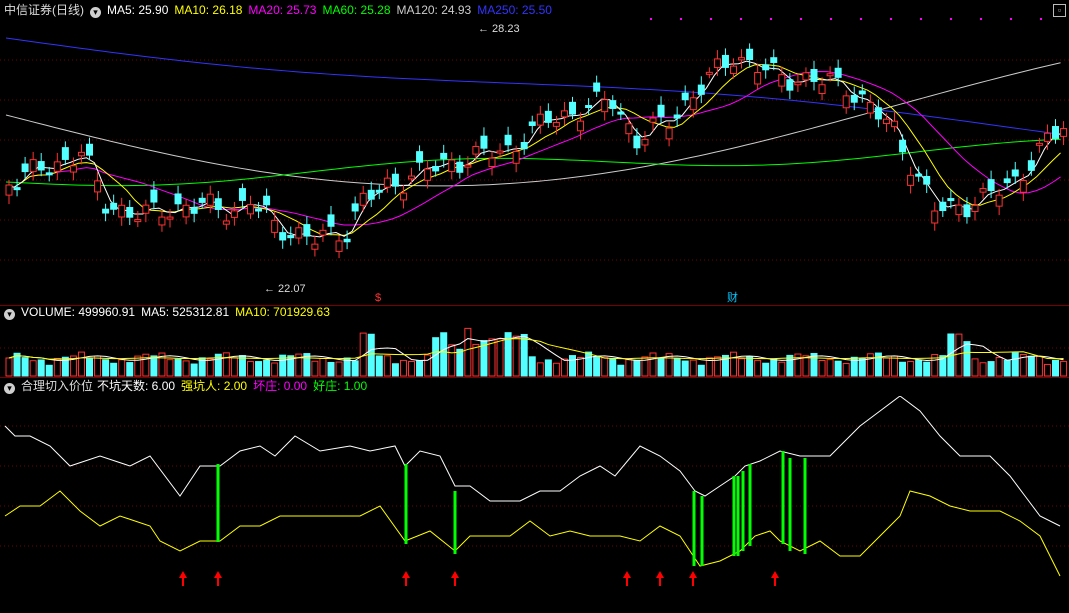  I want to click on indicator-title: 合理切入价位, so click(57, 386).